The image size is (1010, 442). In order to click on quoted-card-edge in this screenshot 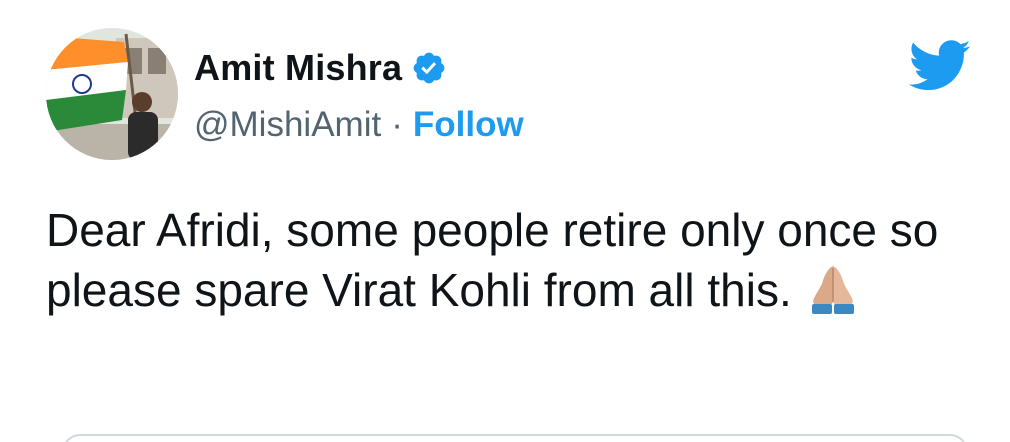, I will do `click(515, 438)`.